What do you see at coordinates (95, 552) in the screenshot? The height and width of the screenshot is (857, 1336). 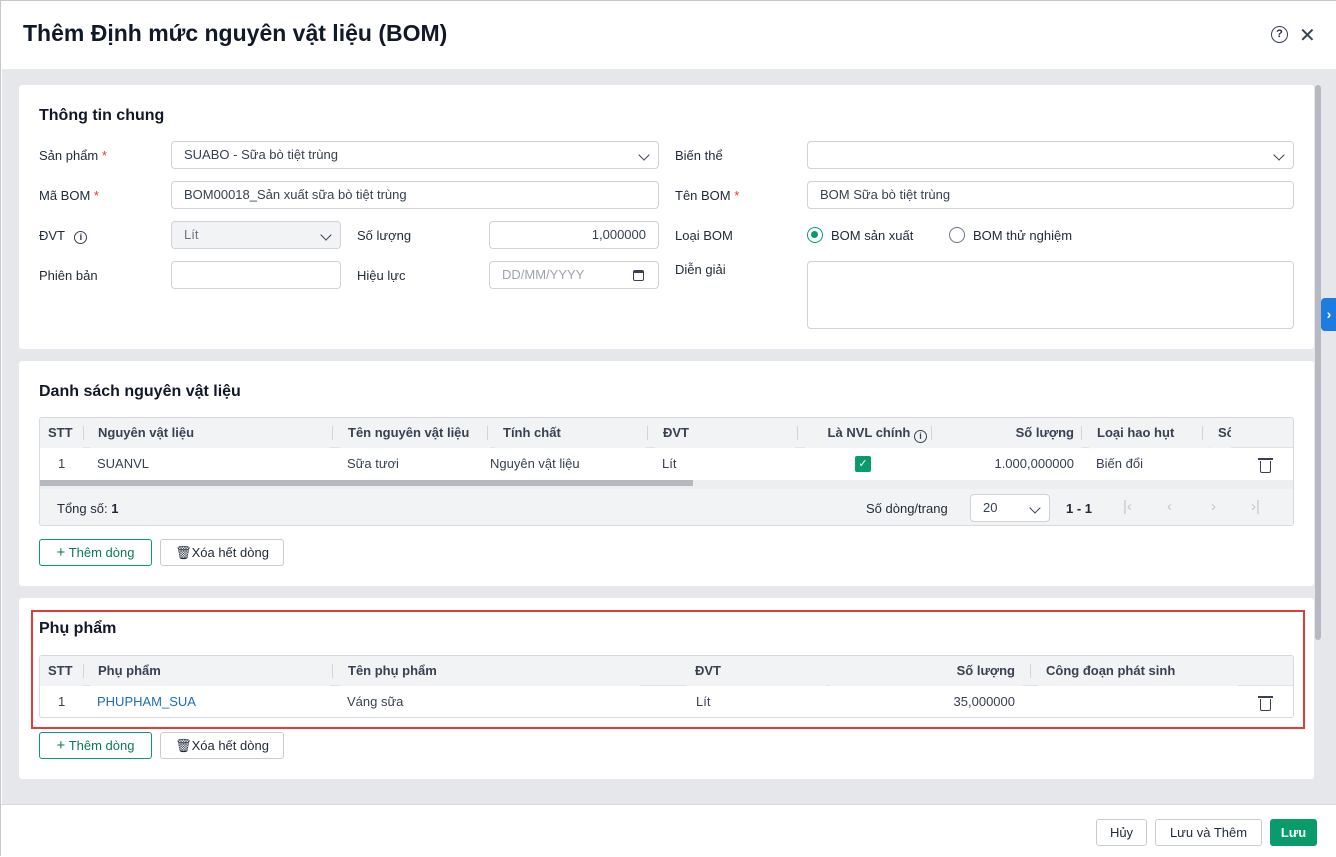 I see `add-material-row-button: + Thêm dòng` at bounding box center [95, 552].